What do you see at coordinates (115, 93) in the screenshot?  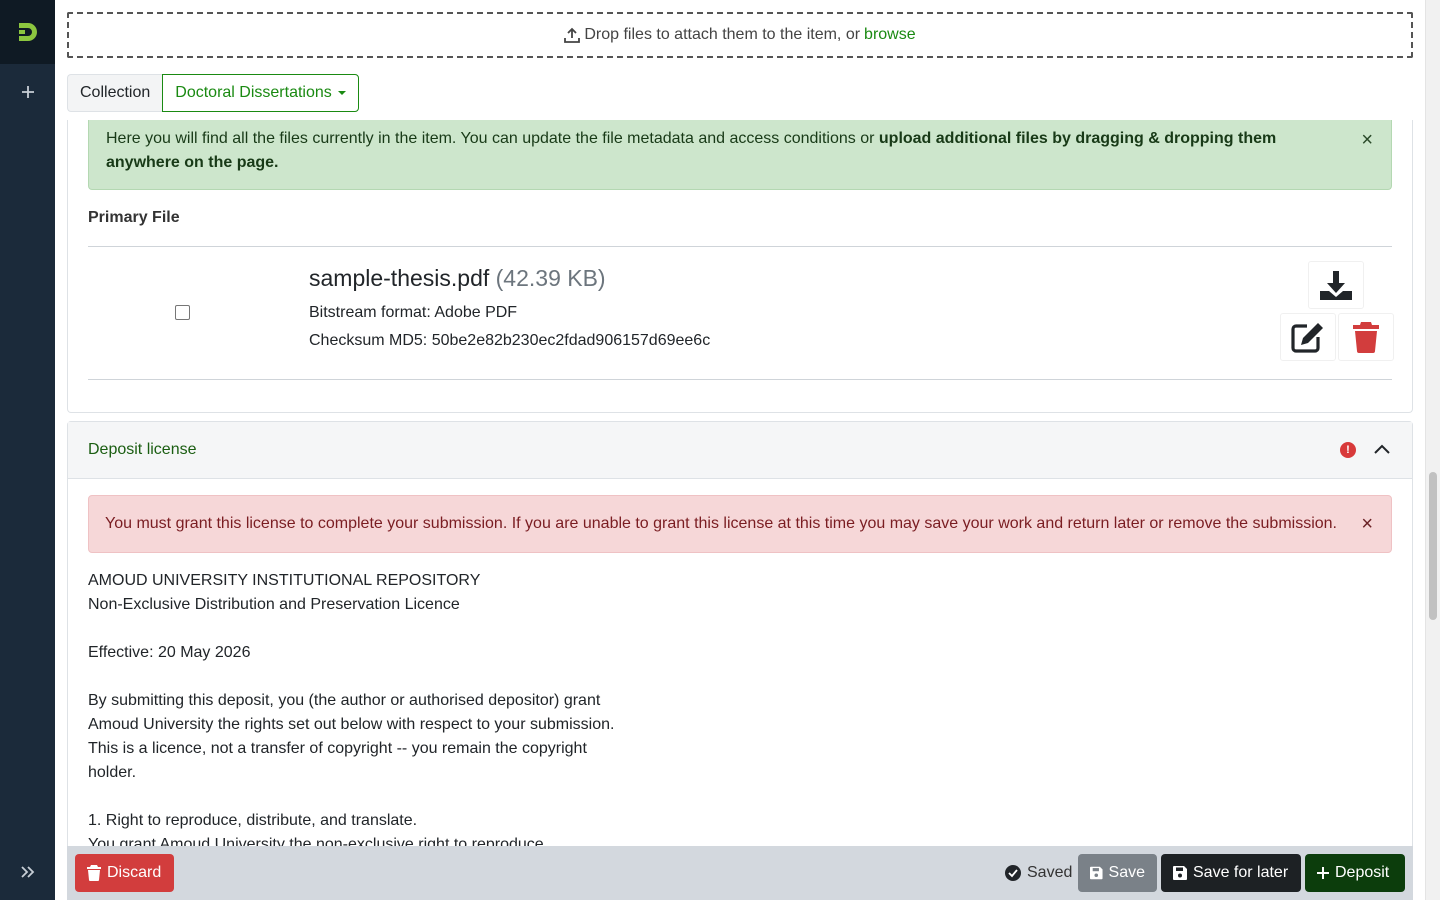 I see `collection-label: Collection` at bounding box center [115, 93].